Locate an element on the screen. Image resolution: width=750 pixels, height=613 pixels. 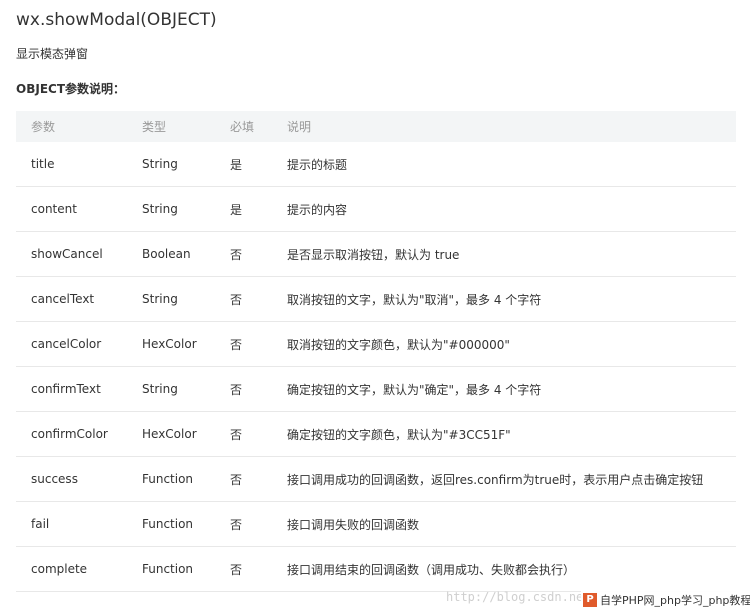
cell-description: 取消按钮的文字，默认为"取消"，最多 4 个字符 is located at coordinates (504, 299).